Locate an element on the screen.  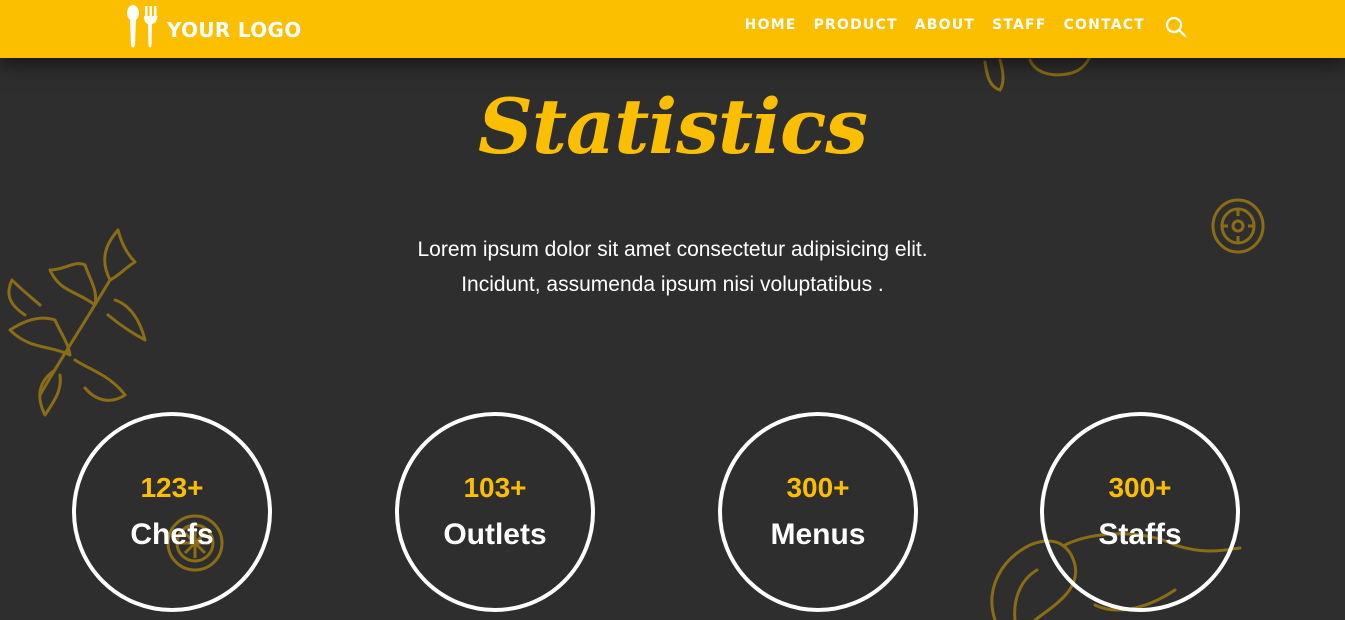
nav-contact: CONTACT is located at coordinates (1104, 25).